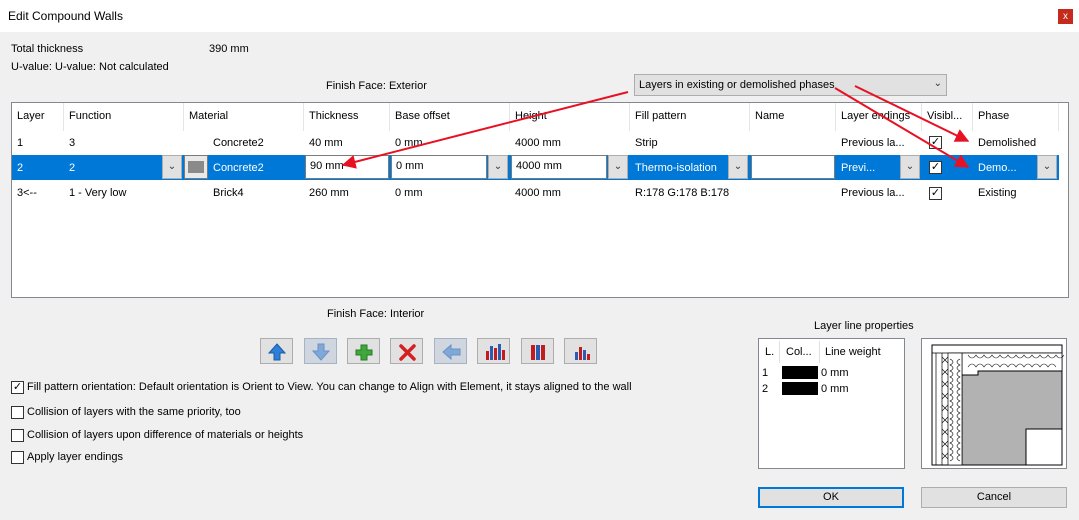  What do you see at coordinates (831, 497) in the screenshot?
I see `ok-button: OK` at bounding box center [831, 497].